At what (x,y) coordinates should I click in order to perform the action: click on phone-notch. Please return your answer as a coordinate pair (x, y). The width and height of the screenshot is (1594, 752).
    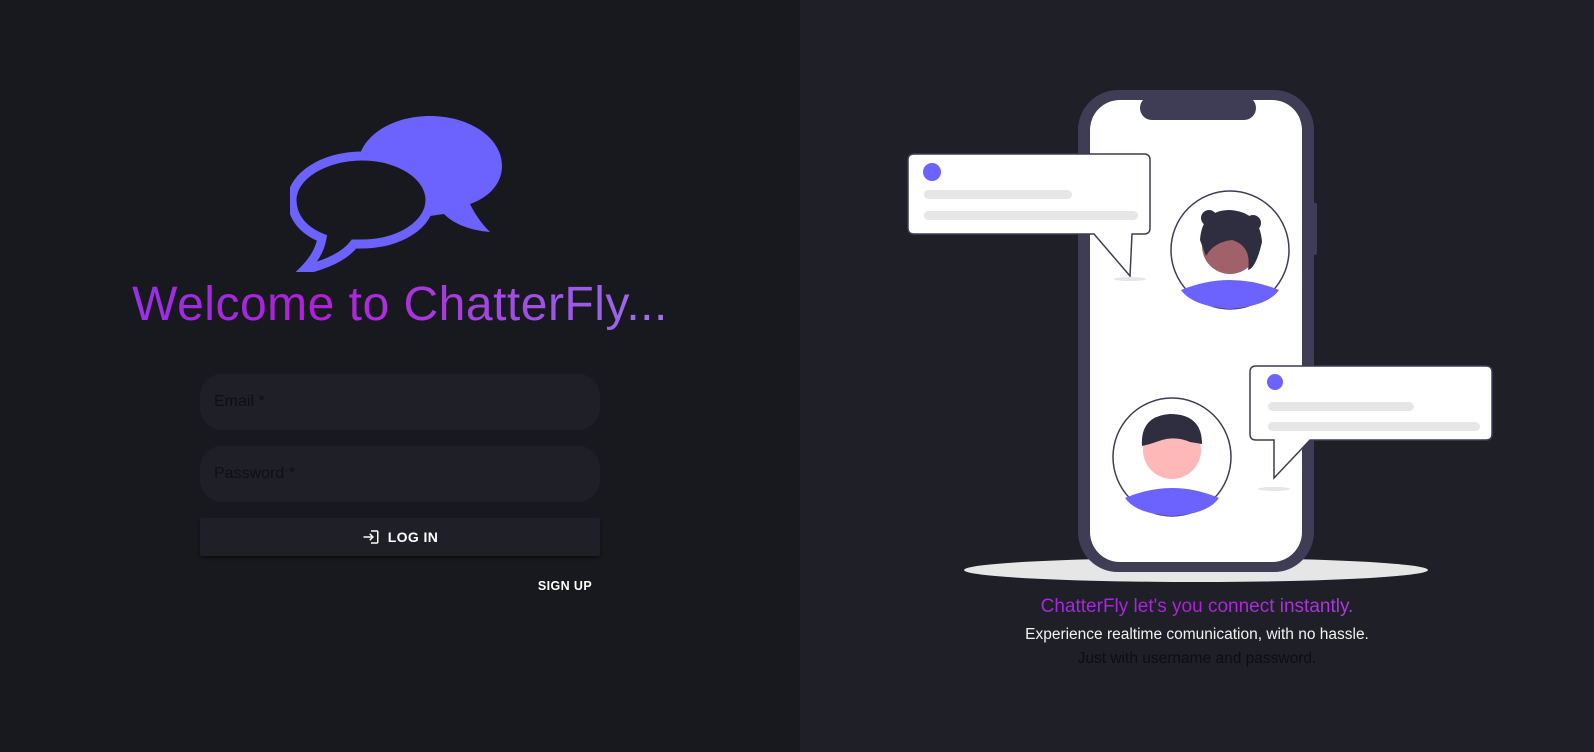
    Looking at the image, I should click on (1198, 108).